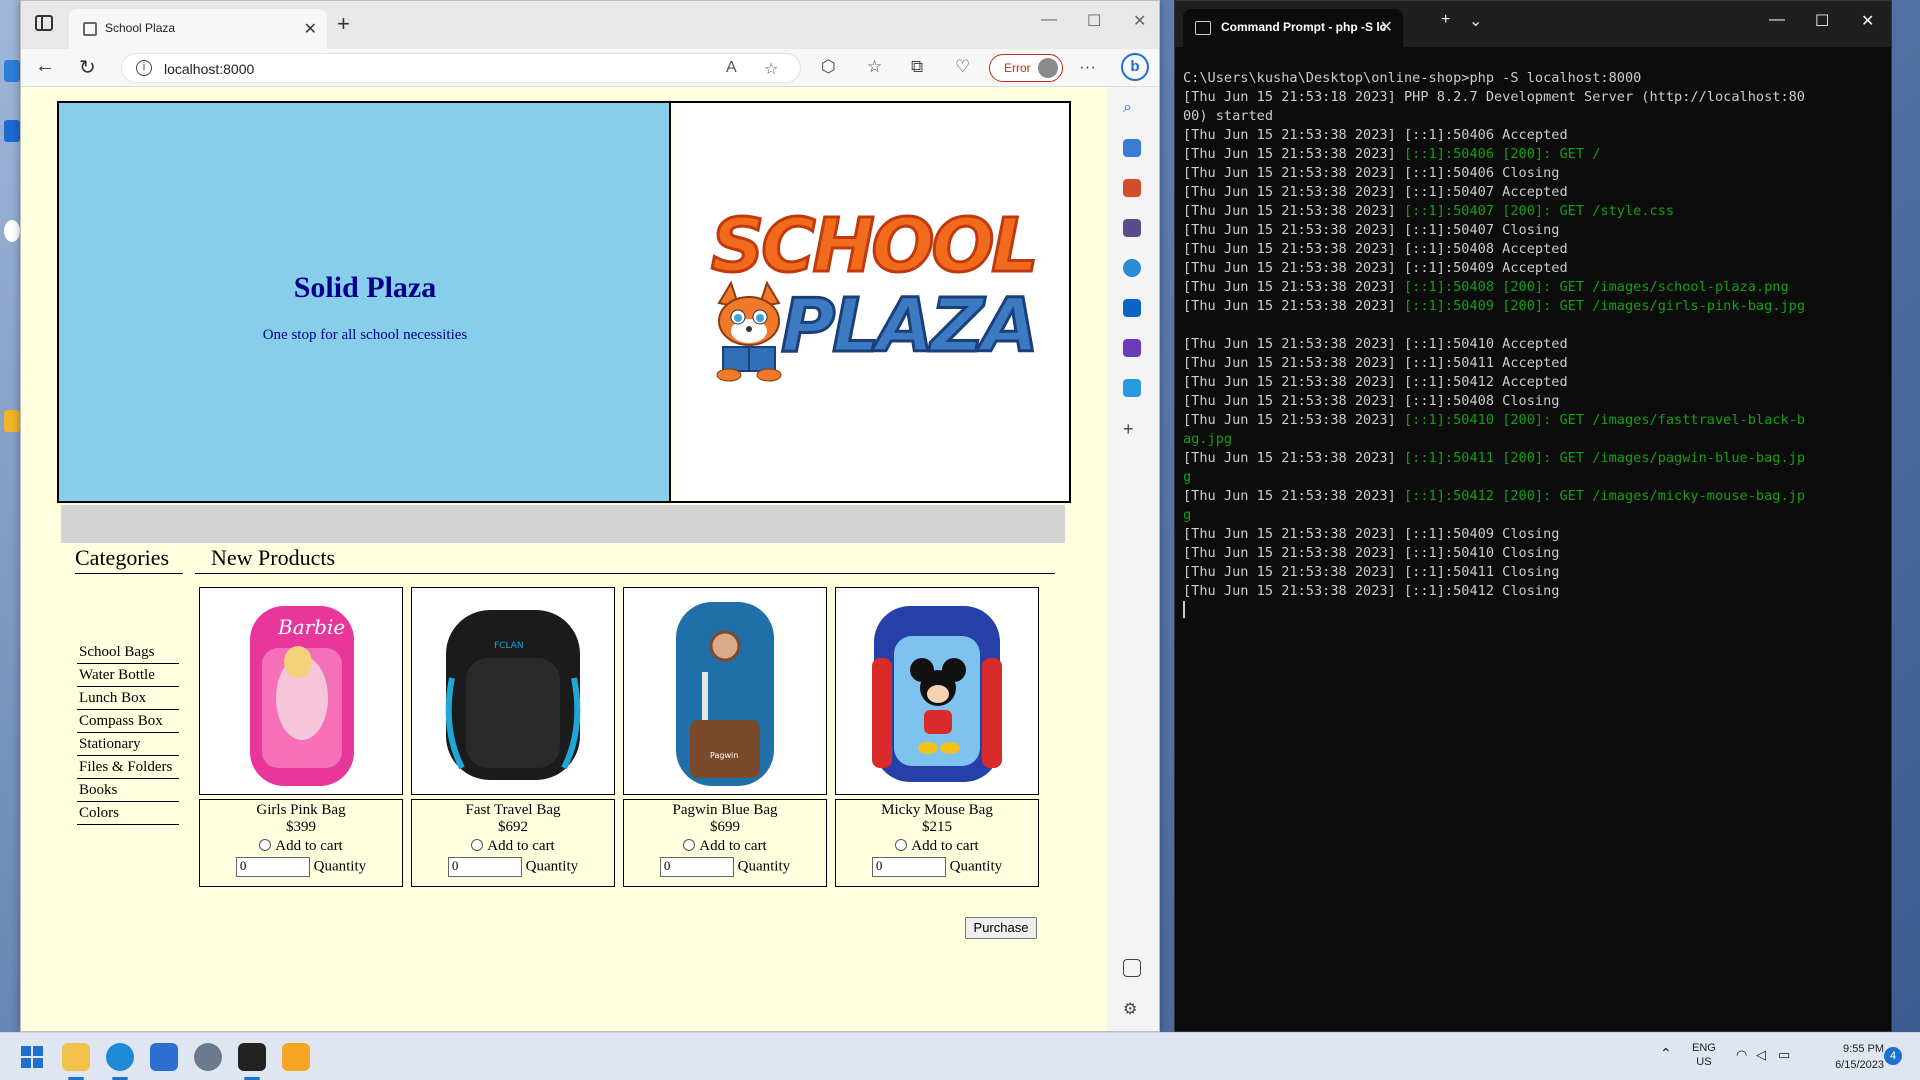 Image resolution: width=1920 pixels, height=1080 pixels. Describe the element at coordinates (44, 23) in the screenshot. I see `tab-actions-icon` at that location.